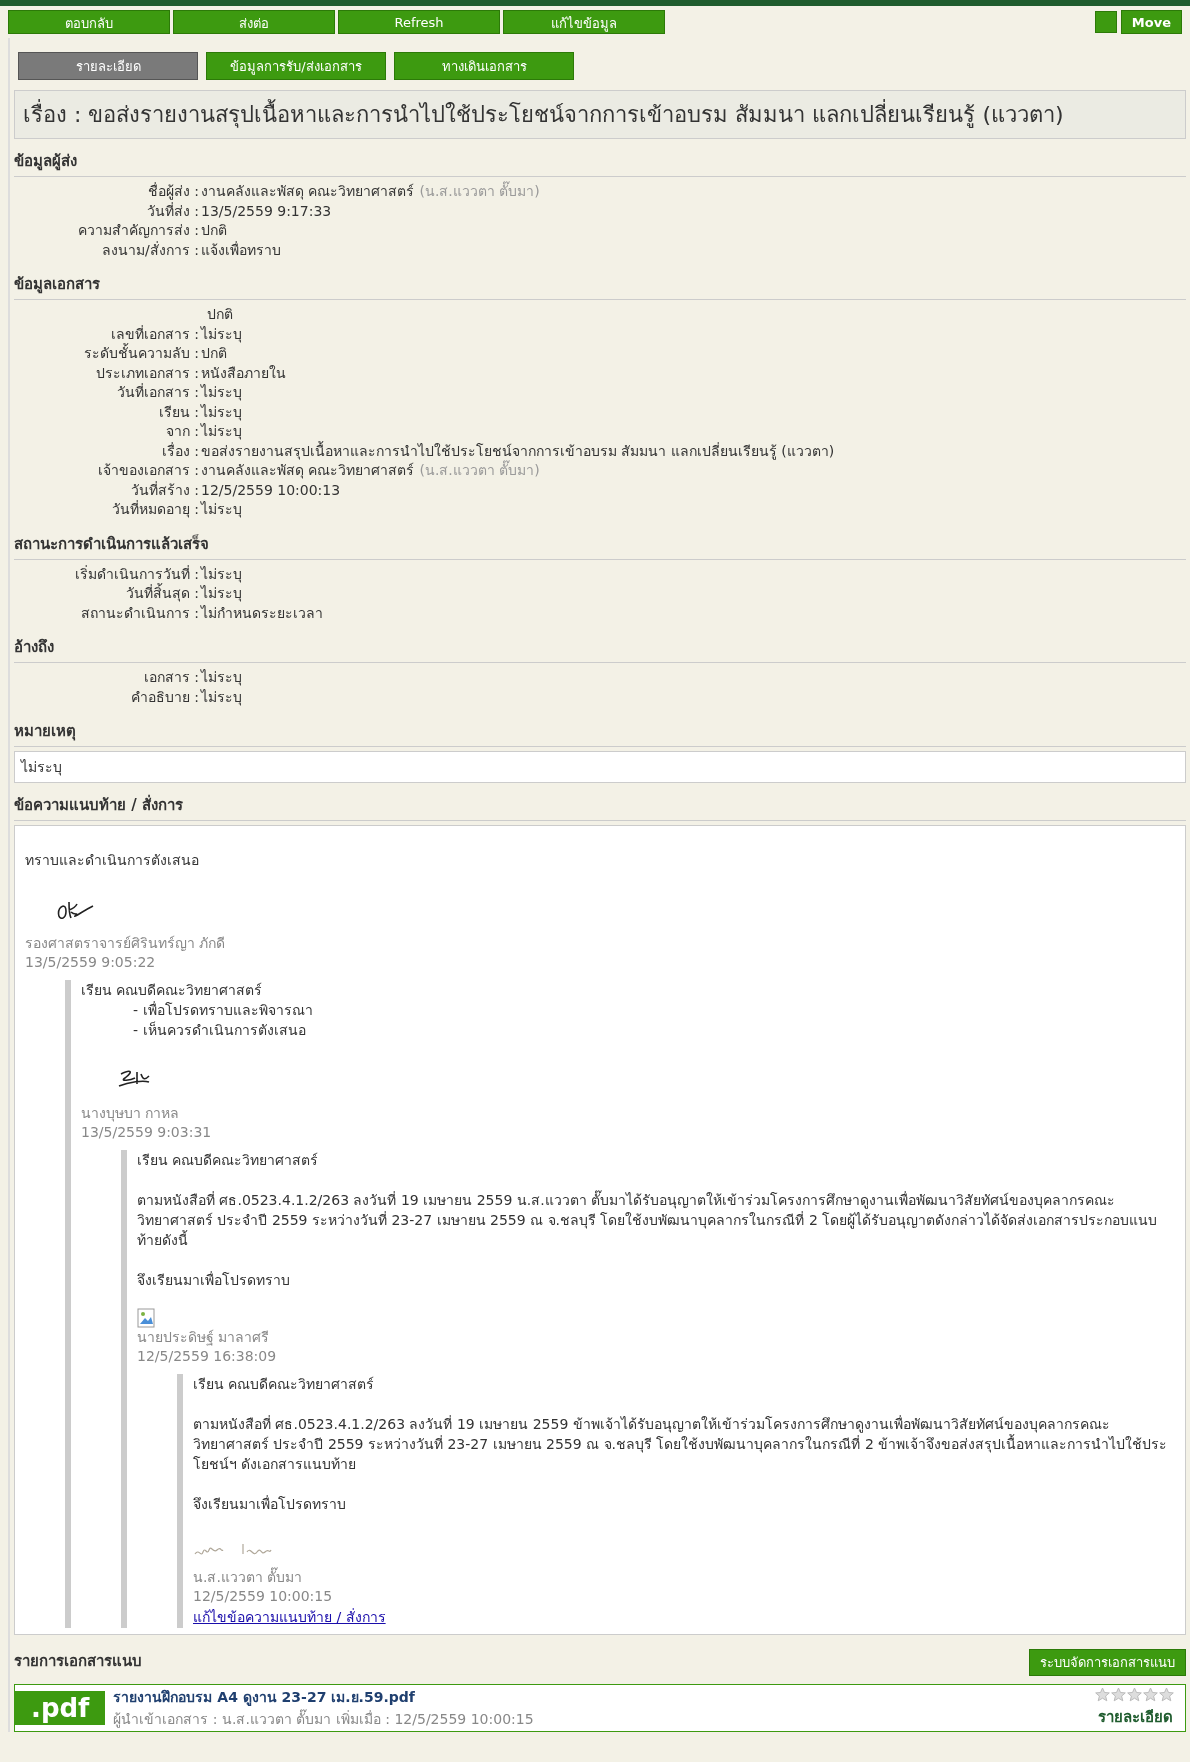  Describe the element at coordinates (219, 1030) in the screenshot. I see `comment-list-item: - เห็นควรดำเนินการตังเสนอ` at that location.